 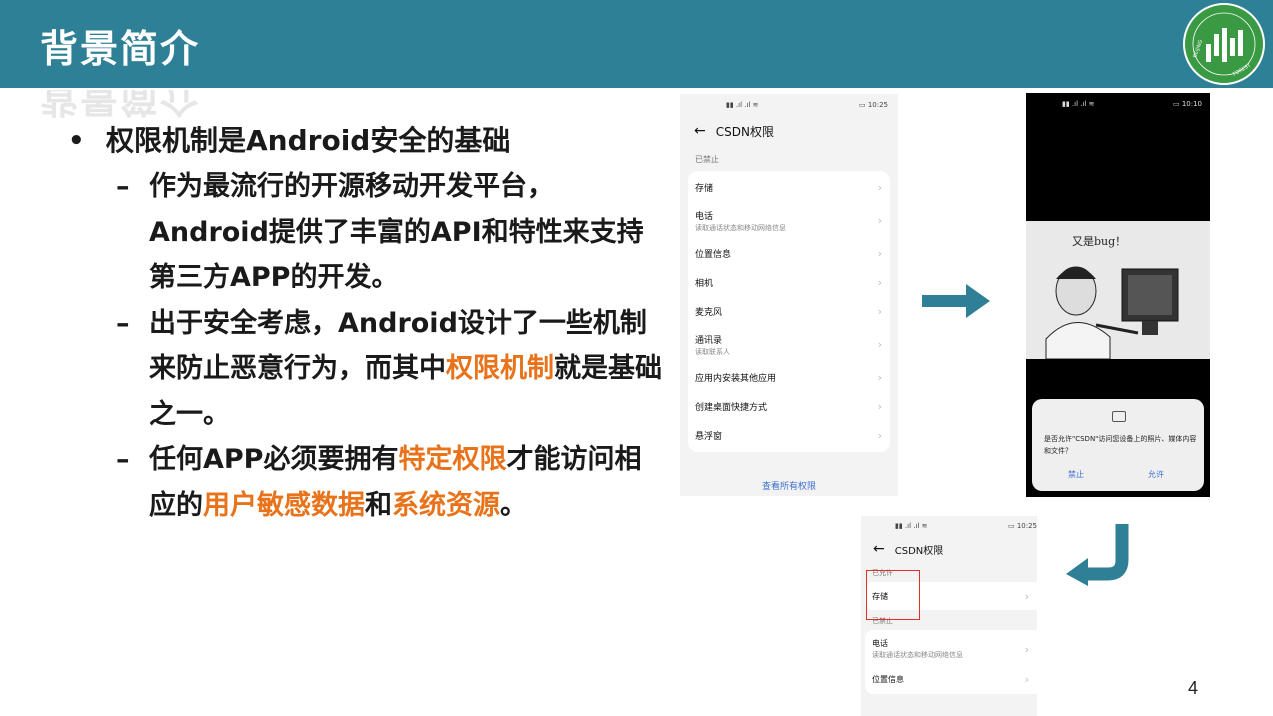 I want to click on highlight-sensitive-data: 用户敏感数据, so click(x=284, y=505).